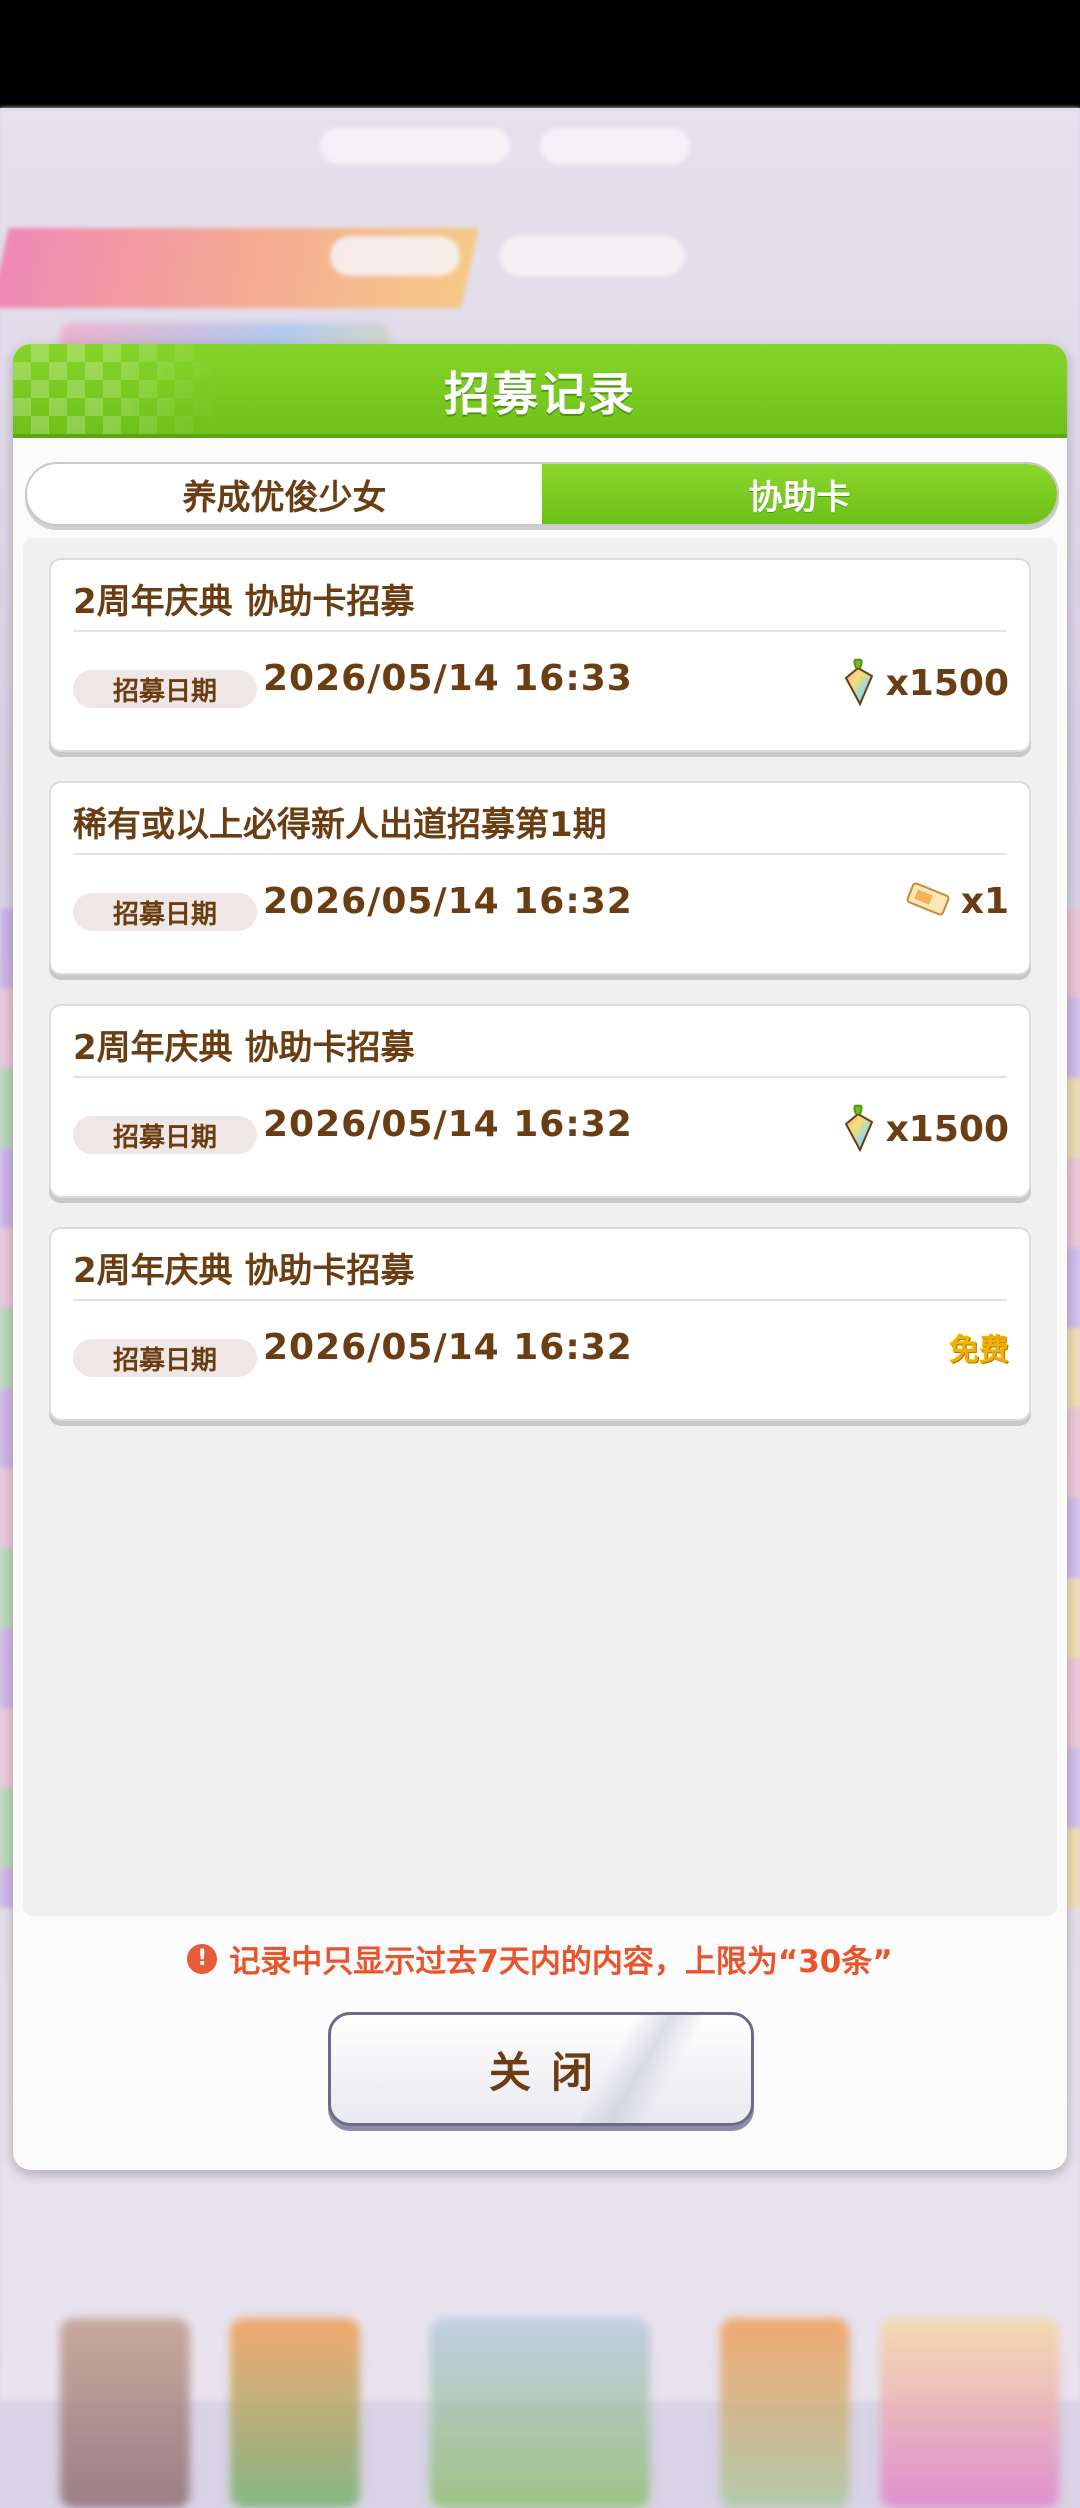 The image size is (1080, 2508). Describe the element at coordinates (540, 655) in the screenshot. I see `record-card: 2周年庆典 协助卡招募 招募日期 2026/05/14 16:33 x1500` at that location.